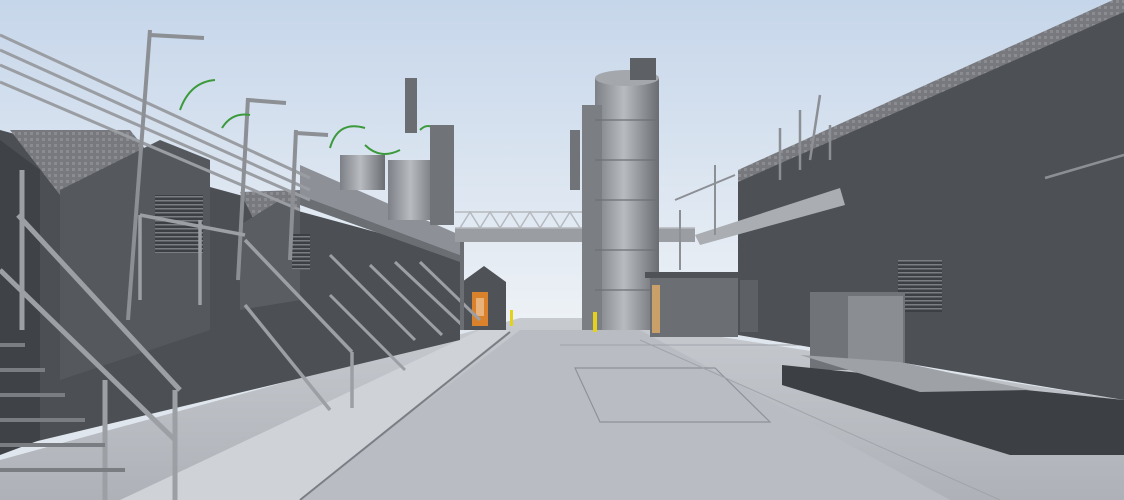 Image resolution: width=1124 pixels, height=500 pixels. What do you see at coordinates (480, 307) in the screenshot?
I see `orange-door-panel` at bounding box center [480, 307].